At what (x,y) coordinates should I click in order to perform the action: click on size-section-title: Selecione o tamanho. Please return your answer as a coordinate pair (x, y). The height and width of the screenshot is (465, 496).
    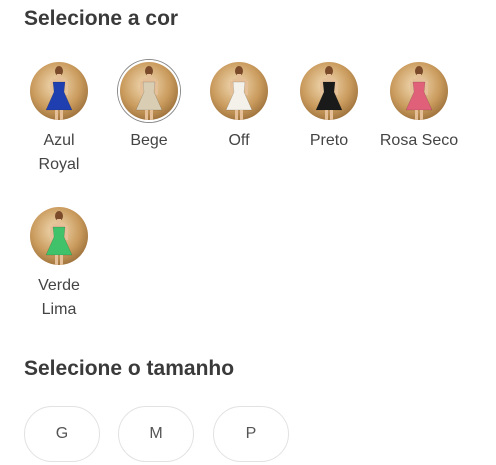
    Looking at the image, I should click on (129, 368).